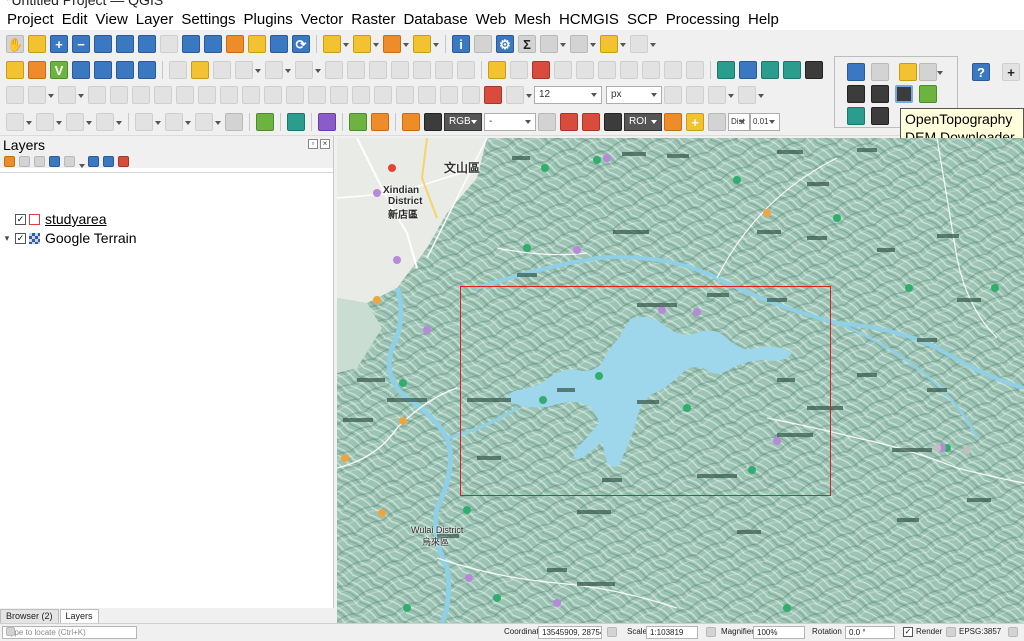 The image size is (1024, 641). I want to click on refresh-icon: ⟳, so click(301, 44).